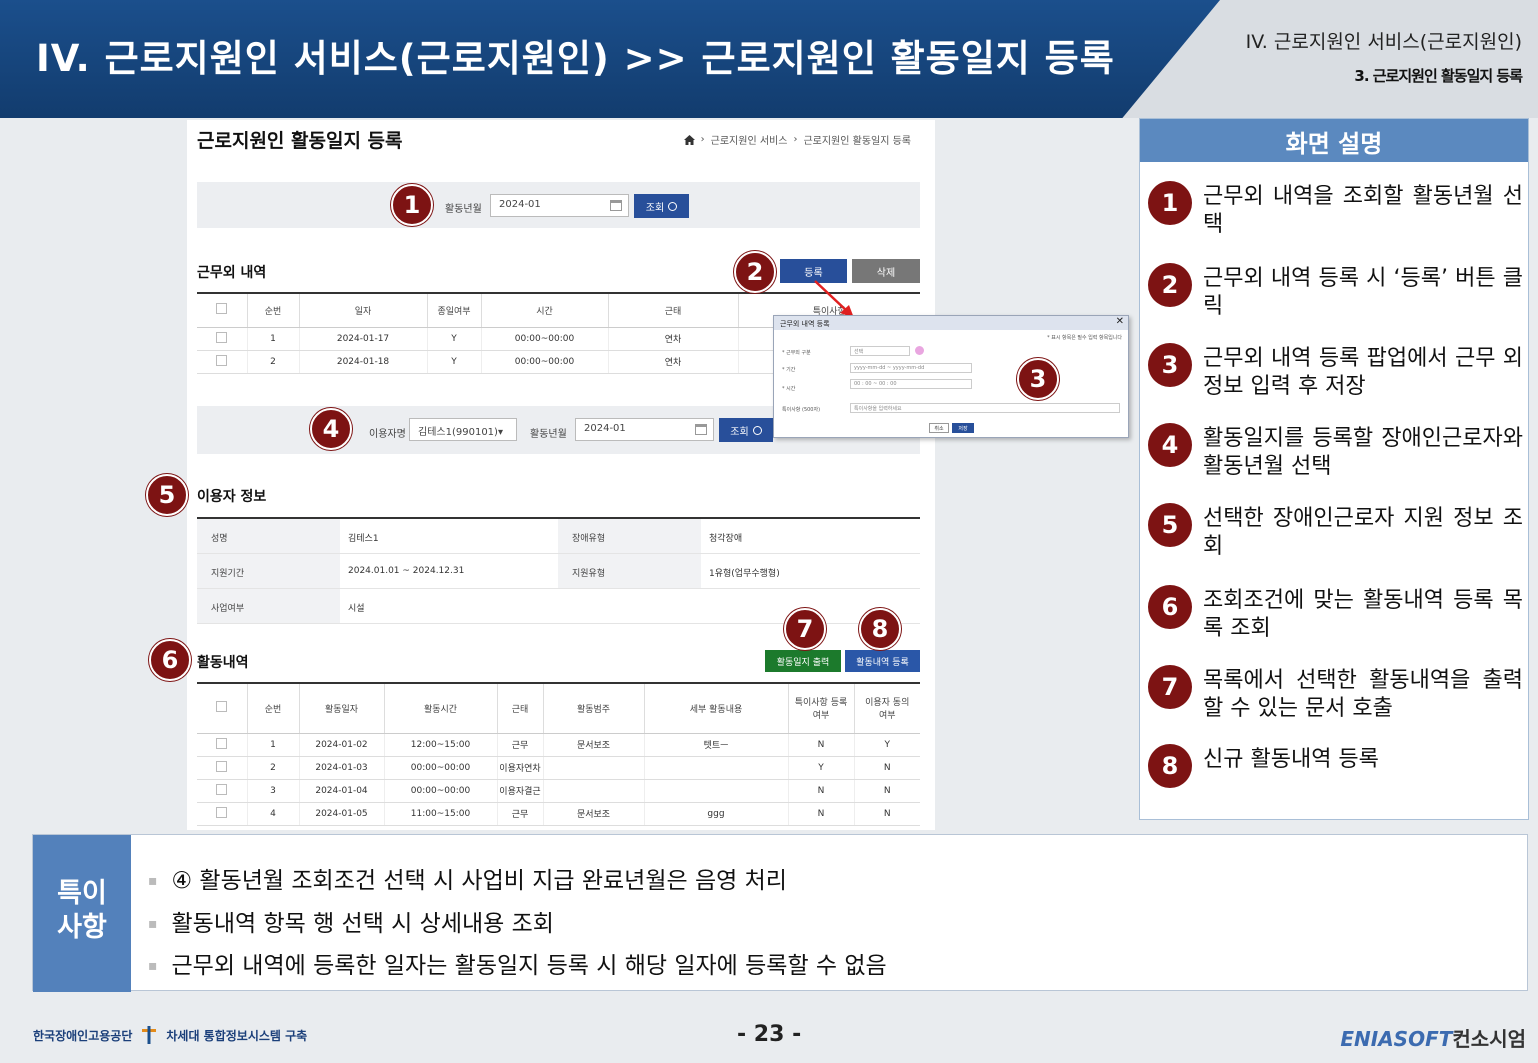 The width and height of the screenshot is (1538, 1063). I want to click on period-input: yyyy-mm-dd ~ yyyy-mm-dd, so click(911, 368).